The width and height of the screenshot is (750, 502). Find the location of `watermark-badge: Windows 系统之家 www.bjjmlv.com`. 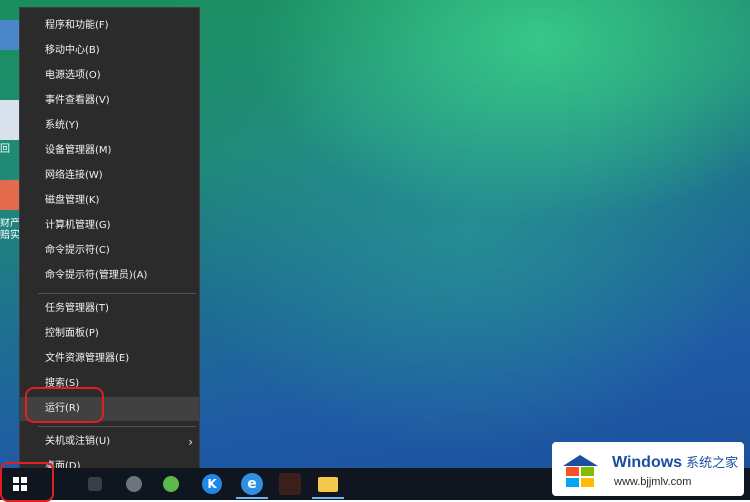

watermark-badge: Windows 系统之家 www.bjjmlv.com is located at coordinates (648, 469).